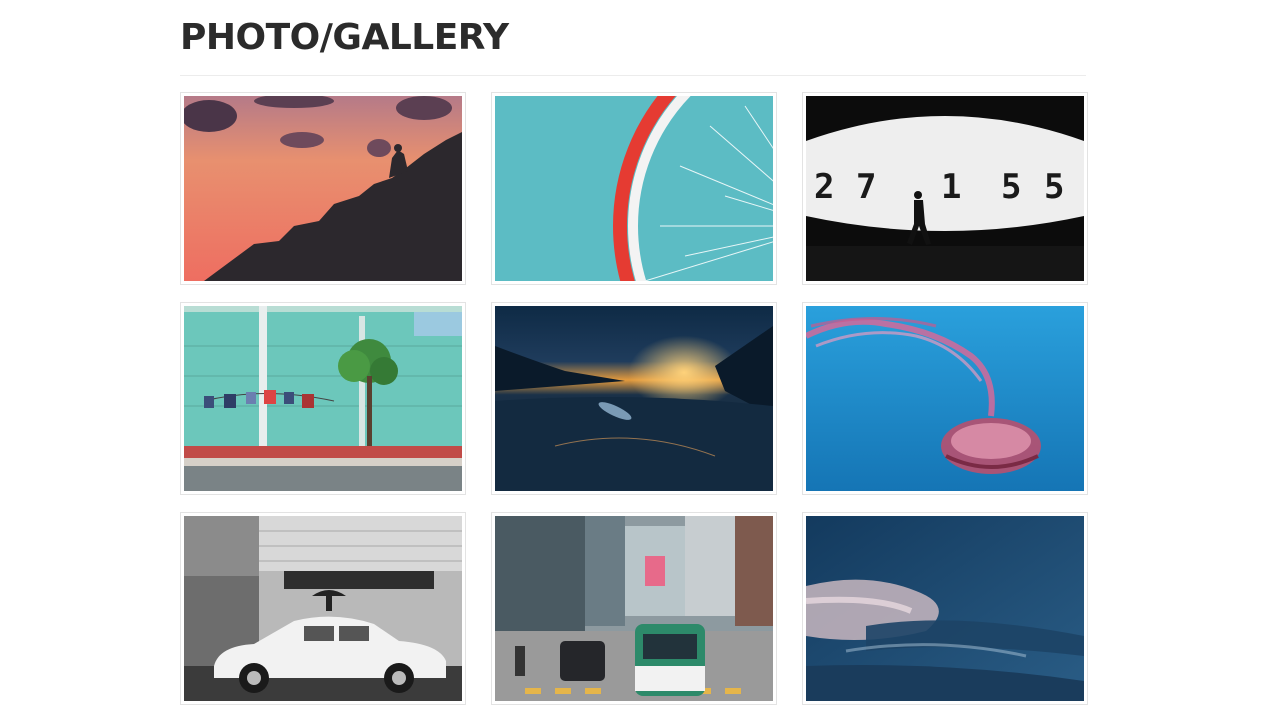 This screenshot has height=720, width=1280. What do you see at coordinates (1054, 187) in the screenshot?
I see `clock-digit-5: 5` at bounding box center [1054, 187].